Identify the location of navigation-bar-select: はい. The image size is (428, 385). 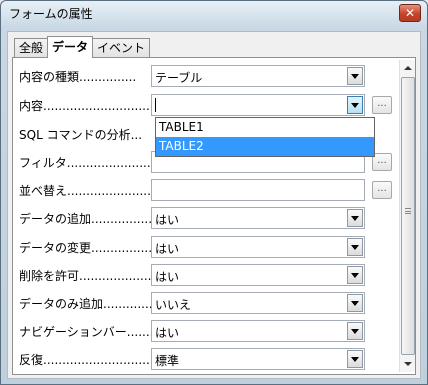
(258, 331).